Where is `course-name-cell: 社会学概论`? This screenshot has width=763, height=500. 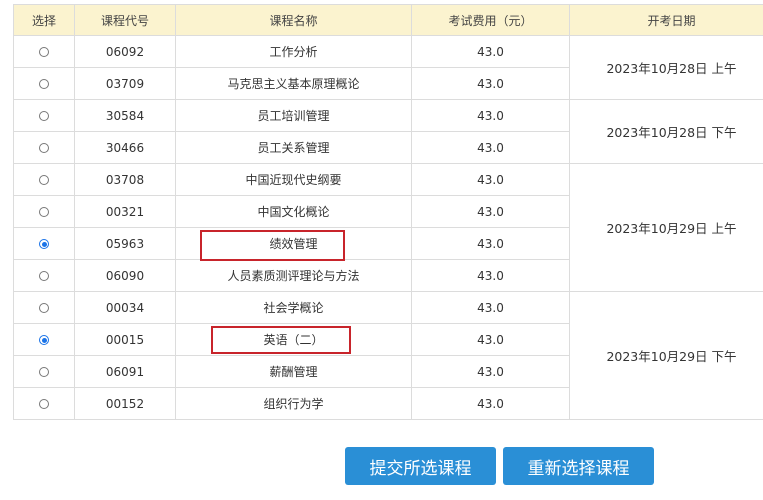
course-name-cell: 社会学概论 is located at coordinates (293, 307).